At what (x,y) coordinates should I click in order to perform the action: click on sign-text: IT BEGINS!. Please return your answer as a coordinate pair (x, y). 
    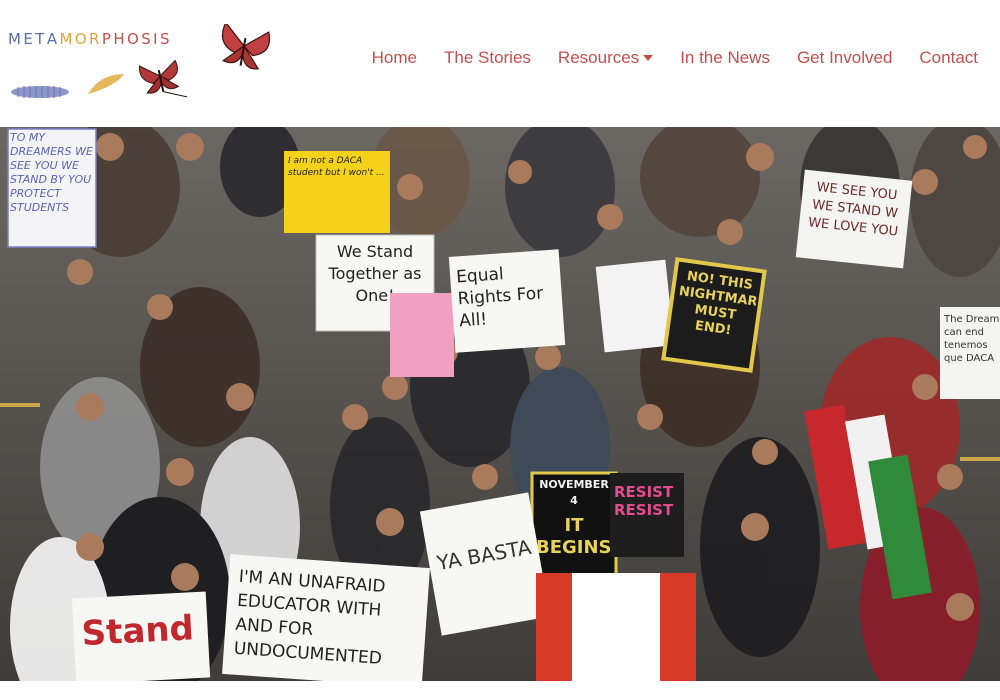
    Looking at the image, I should click on (574, 536).